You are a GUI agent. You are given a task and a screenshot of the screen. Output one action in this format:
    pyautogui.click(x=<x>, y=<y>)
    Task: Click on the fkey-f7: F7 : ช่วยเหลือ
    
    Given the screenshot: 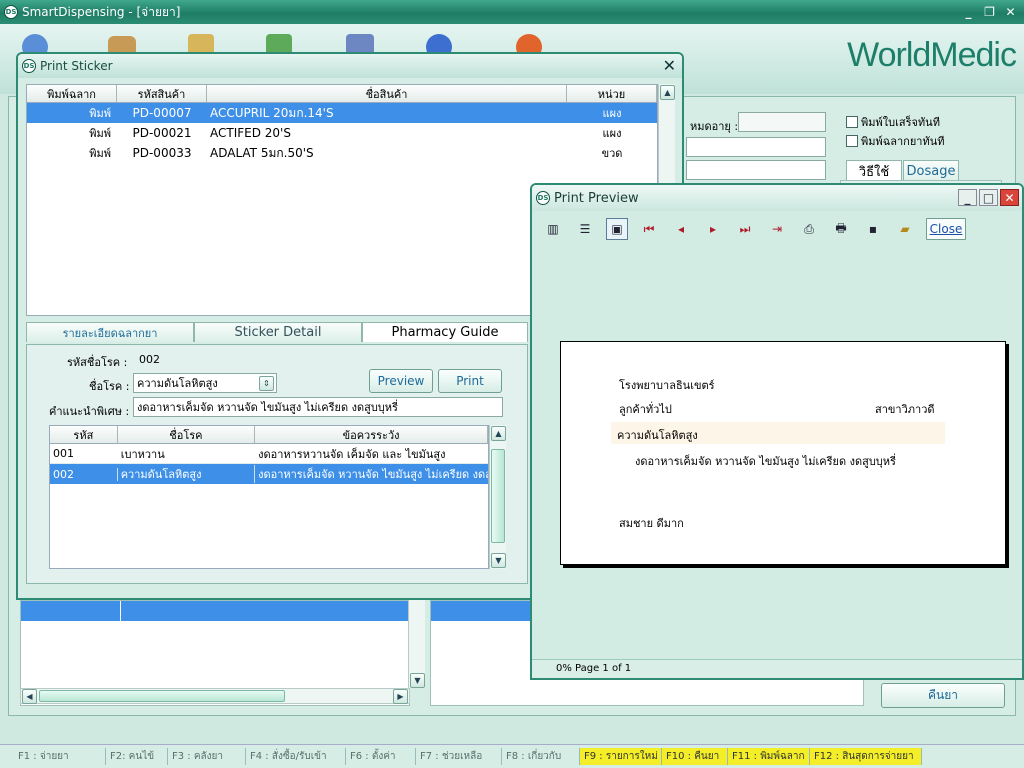 What is the action you would take?
    pyautogui.click(x=459, y=756)
    